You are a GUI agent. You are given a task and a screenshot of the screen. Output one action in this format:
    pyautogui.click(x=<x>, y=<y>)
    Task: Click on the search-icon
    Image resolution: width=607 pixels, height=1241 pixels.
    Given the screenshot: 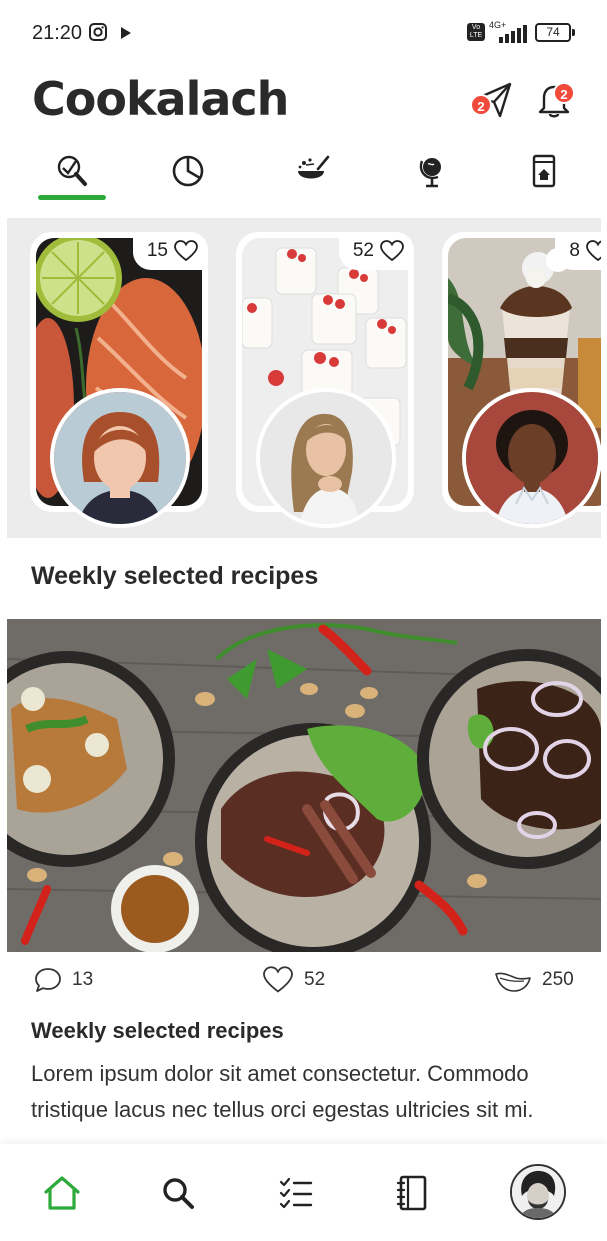 What is the action you would take?
    pyautogui.click(x=178, y=1193)
    